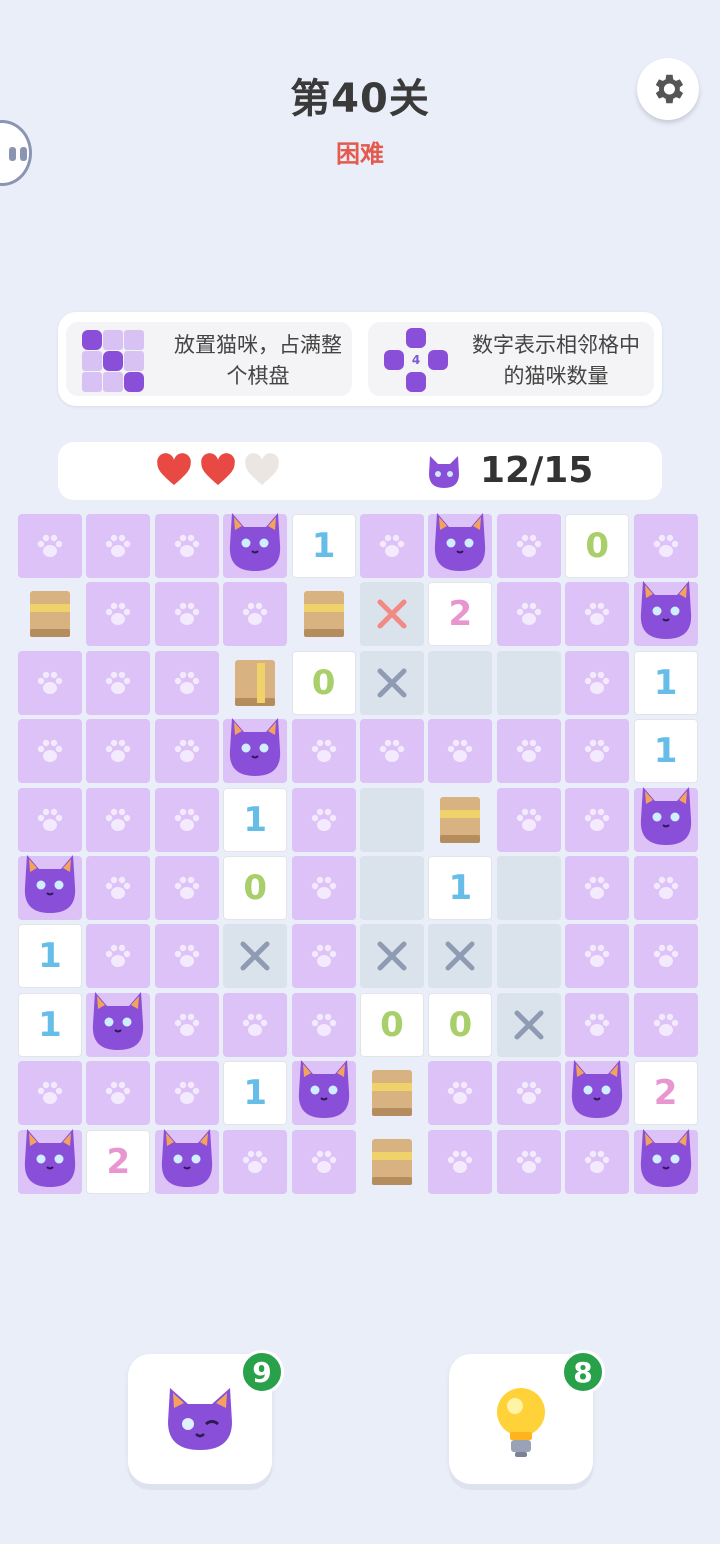  Describe the element at coordinates (16, 153) in the screenshot. I see `side-assistant-tab` at that location.